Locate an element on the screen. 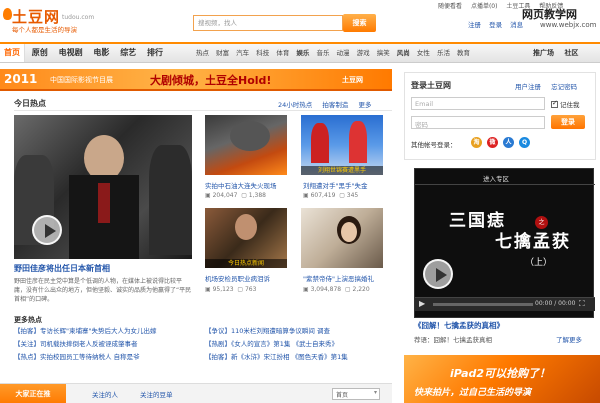  promo-banner: 2011 中国国际影视节目展 大剧倾城，土豆全Hold! 土豆网 is located at coordinates (196, 80).